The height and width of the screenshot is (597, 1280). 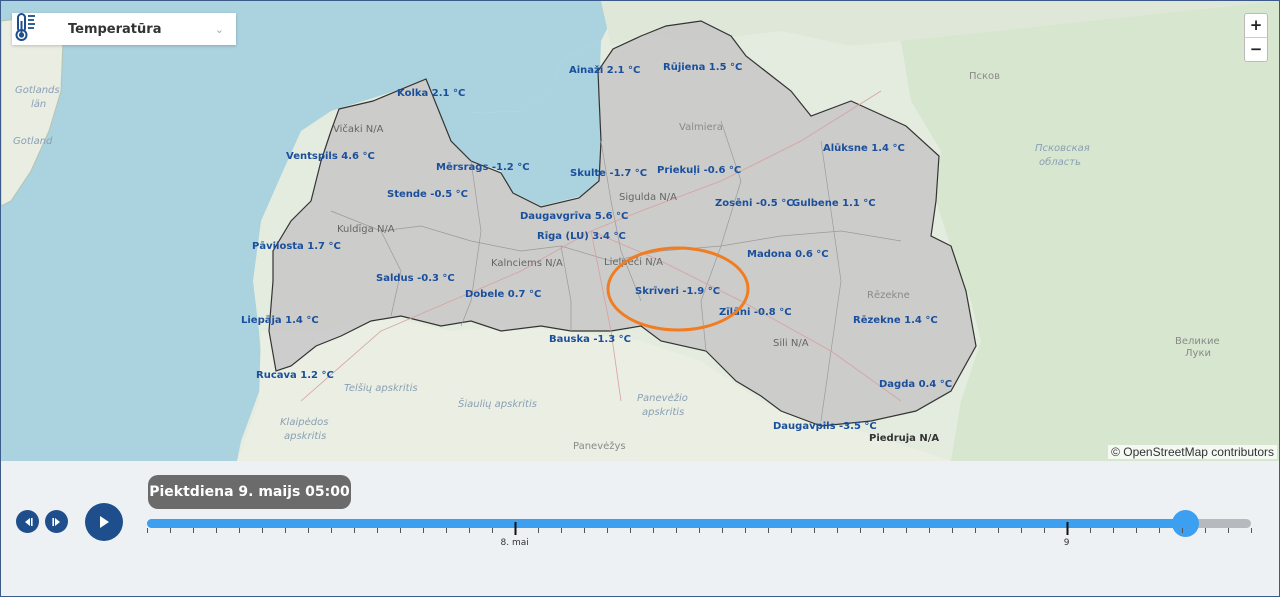 I want to click on label-siauliu: Šiaulių apskritis, so click(x=497, y=403).